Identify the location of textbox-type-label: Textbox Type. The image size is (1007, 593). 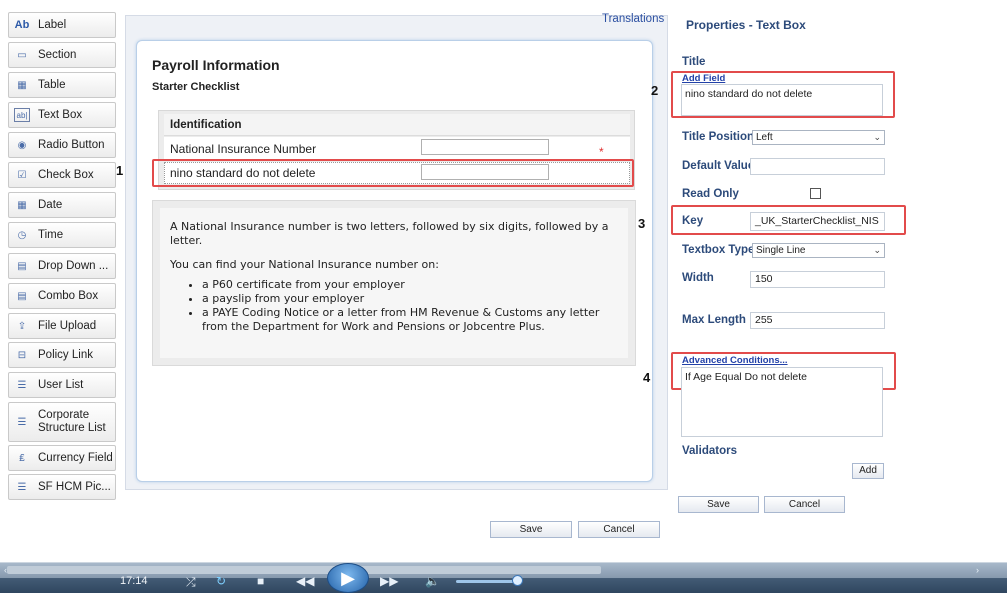
(718, 250).